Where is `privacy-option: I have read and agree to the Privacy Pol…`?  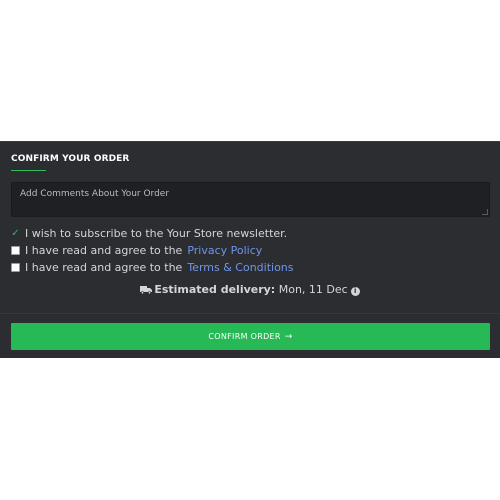 privacy-option: I have read and agree to the Privacy Pol… is located at coordinates (136, 250).